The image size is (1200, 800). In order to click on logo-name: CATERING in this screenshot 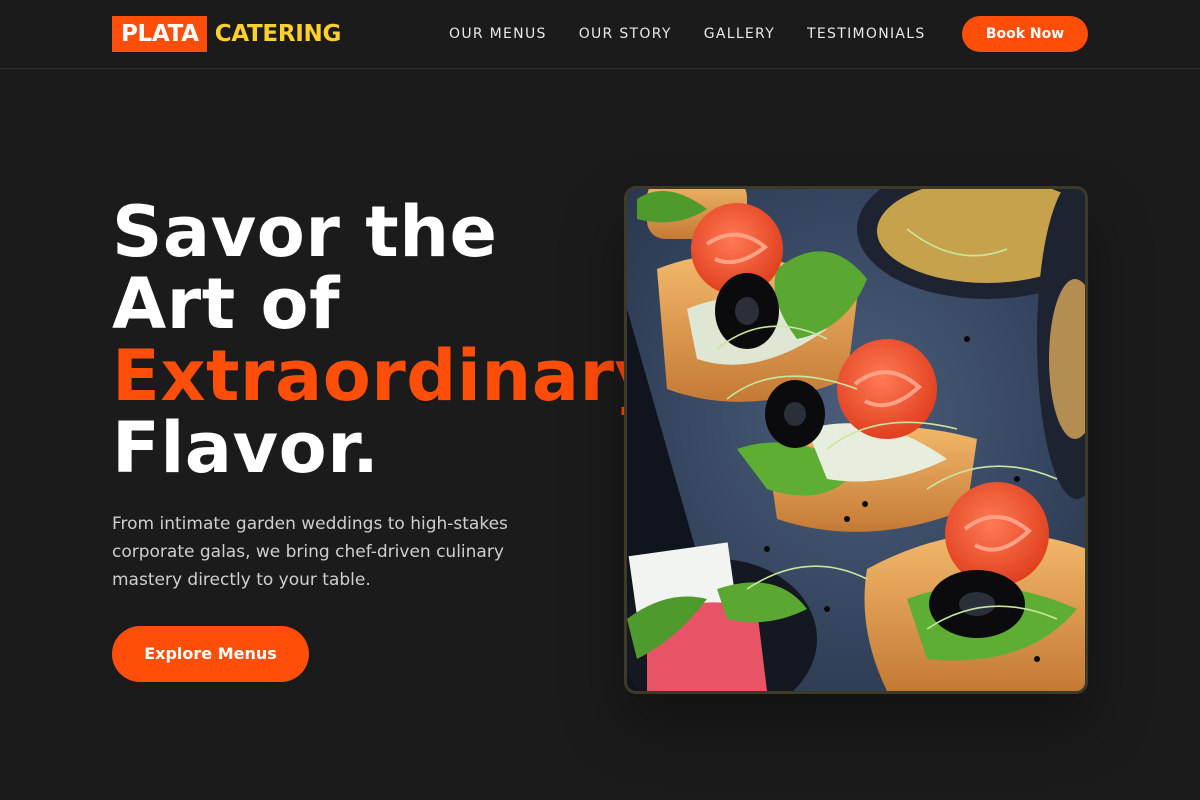, I will do `click(278, 34)`.